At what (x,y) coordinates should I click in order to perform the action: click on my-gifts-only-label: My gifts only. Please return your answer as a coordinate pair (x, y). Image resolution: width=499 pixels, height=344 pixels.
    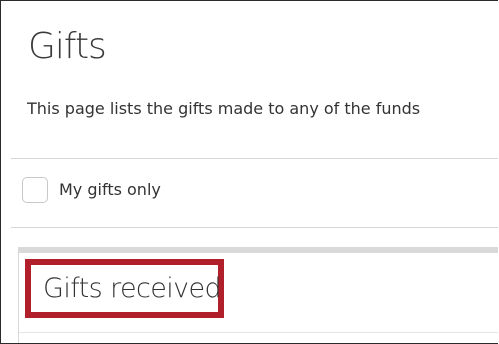
    Looking at the image, I should click on (110, 190).